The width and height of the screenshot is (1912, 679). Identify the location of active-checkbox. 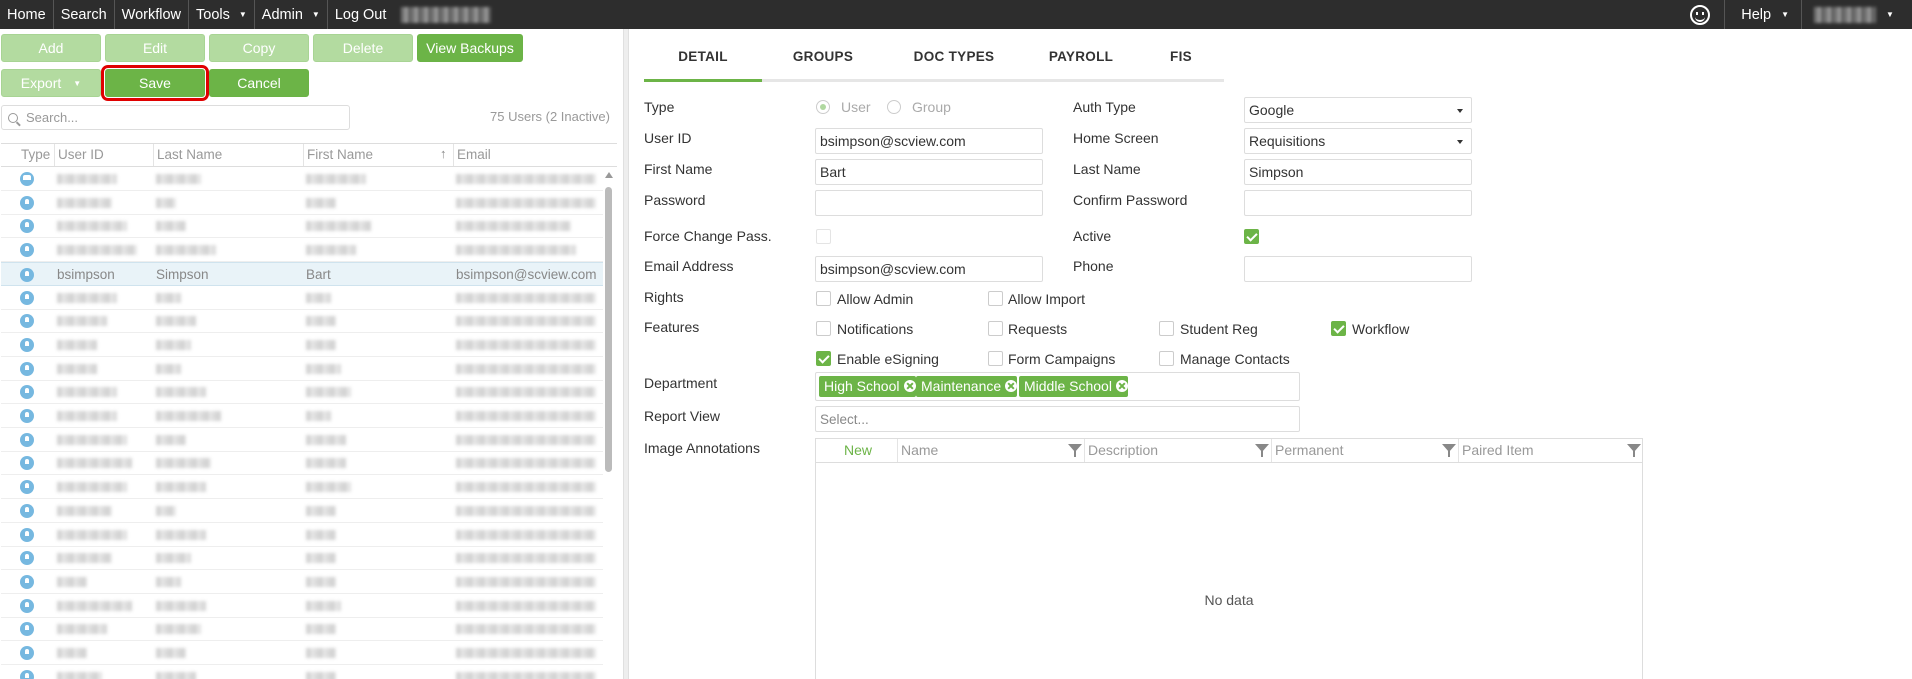
(1251, 236).